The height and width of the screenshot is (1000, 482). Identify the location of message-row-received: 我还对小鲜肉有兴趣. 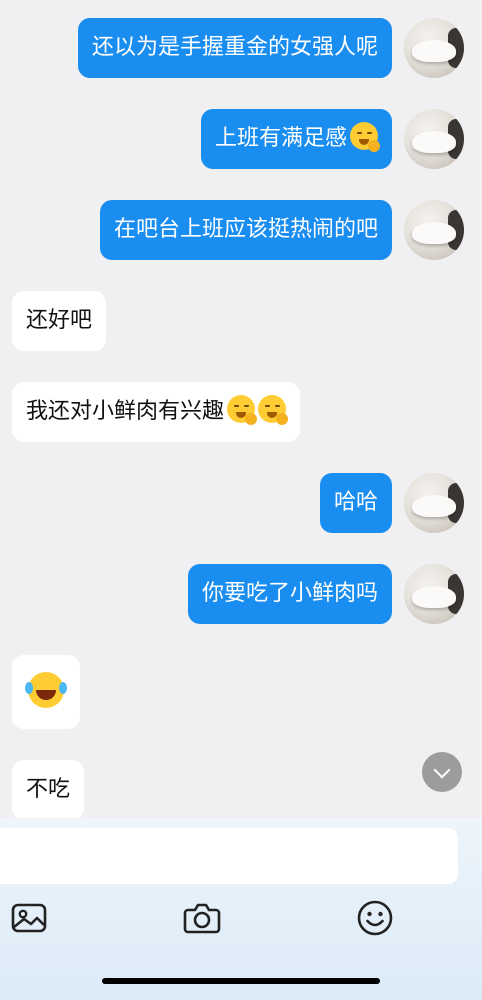
(241, 415).